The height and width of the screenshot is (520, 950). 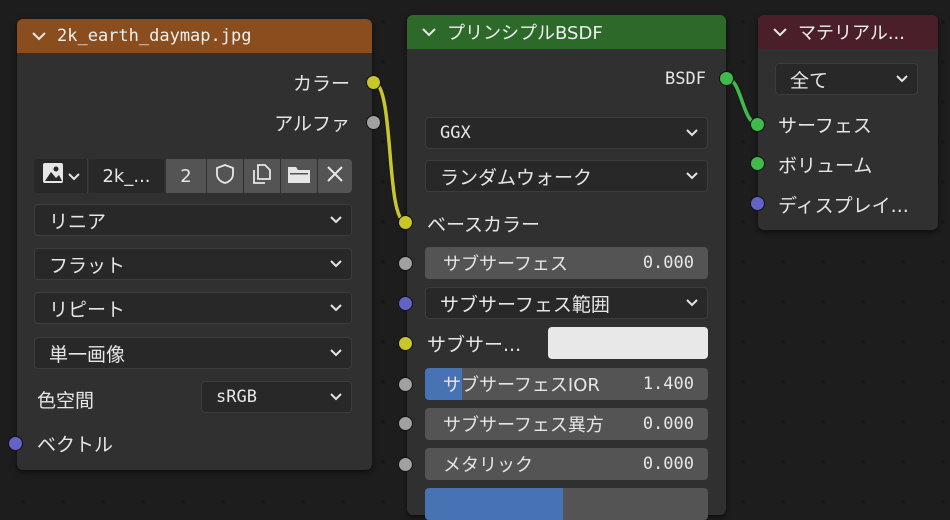 What do you see at coordinates (525, 33) in the screenshot?
I see `principled-node-title: プリンシプルBSDF` at bounding box center [525, 33].